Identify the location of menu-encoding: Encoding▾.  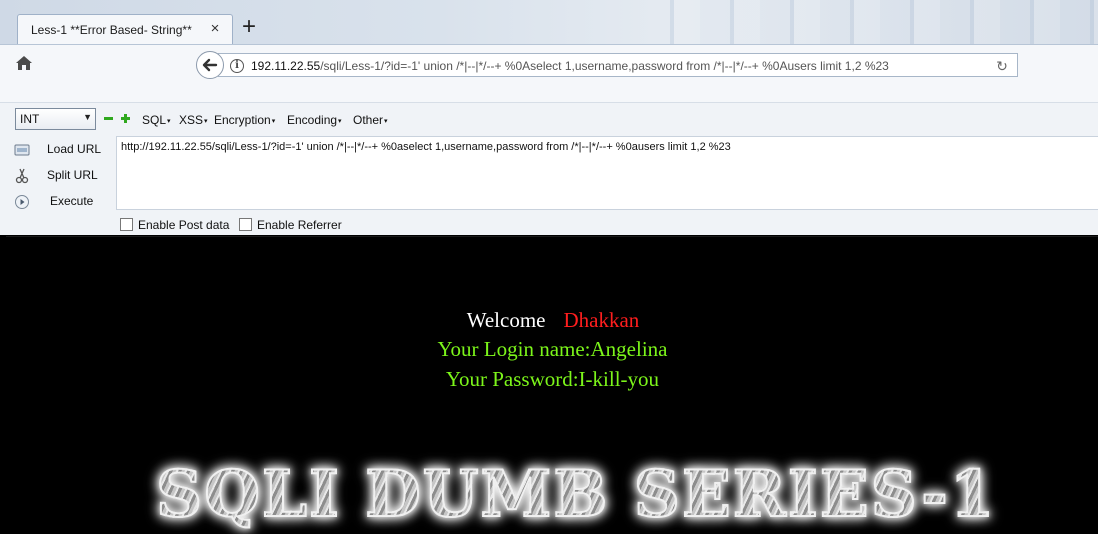
(314, 120).